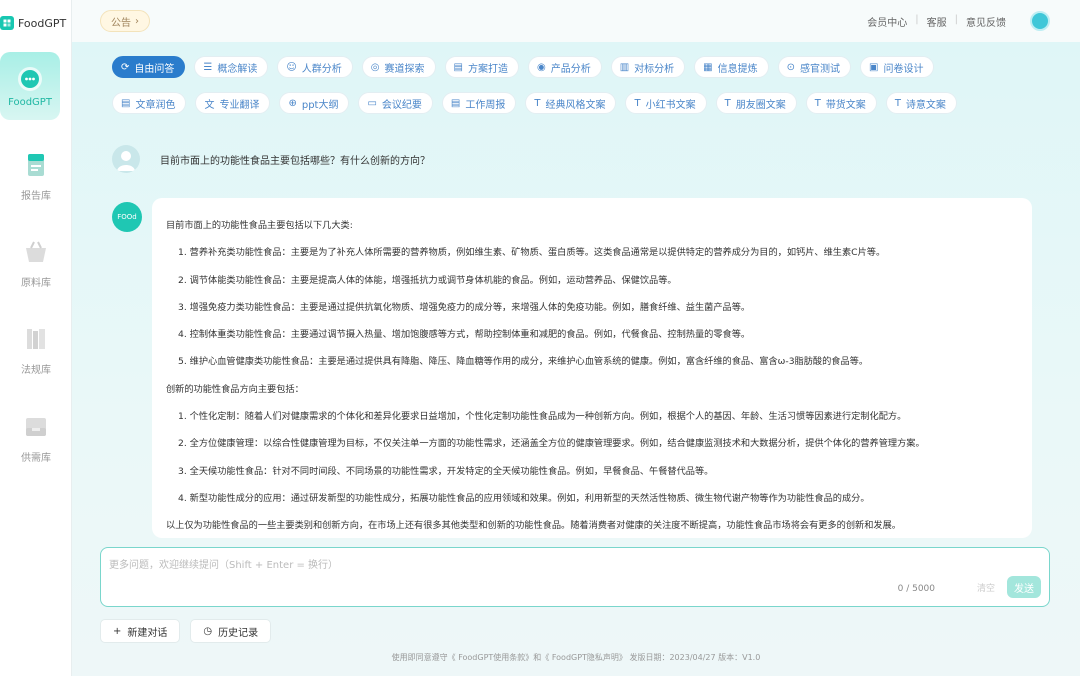 Image resolution: width=1080 pixels, height=676 pixels. What do you see at coordinates (401, 105) in the screenshot?
I see `tab-label: 会议纪要` at bounding box center [401, 105].